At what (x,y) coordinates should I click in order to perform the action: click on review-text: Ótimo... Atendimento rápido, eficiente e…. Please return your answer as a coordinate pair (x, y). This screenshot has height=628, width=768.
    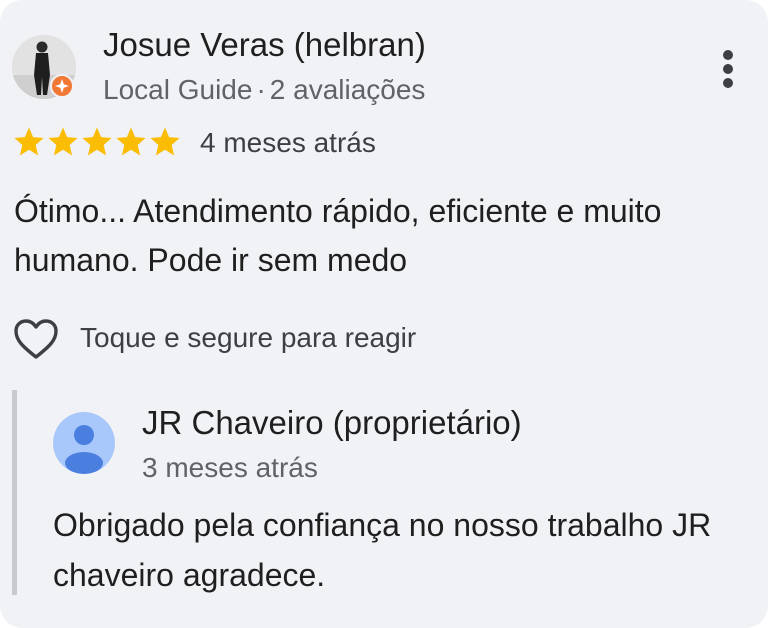
    Looking at the image, I should click on (338, 235).